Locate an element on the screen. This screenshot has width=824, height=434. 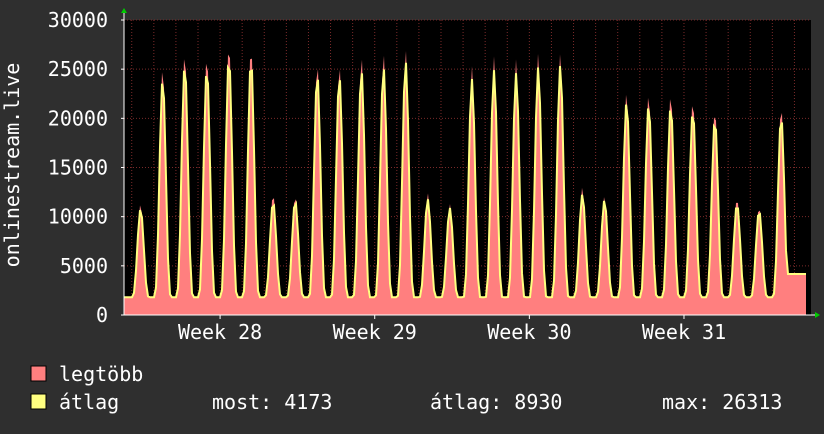
stat-atlag: átlag: 8930 is located at coordinates (496, 402).